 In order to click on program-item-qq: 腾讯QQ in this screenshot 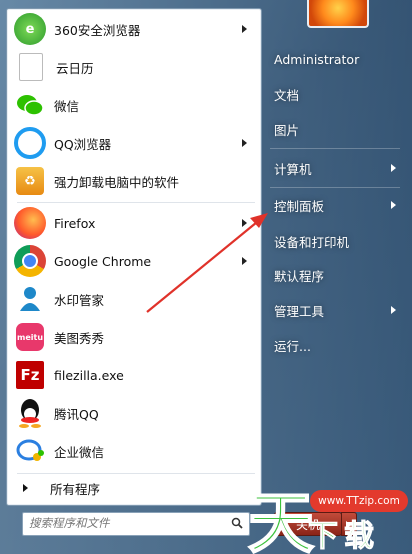, I will do `click(134, 413)`.